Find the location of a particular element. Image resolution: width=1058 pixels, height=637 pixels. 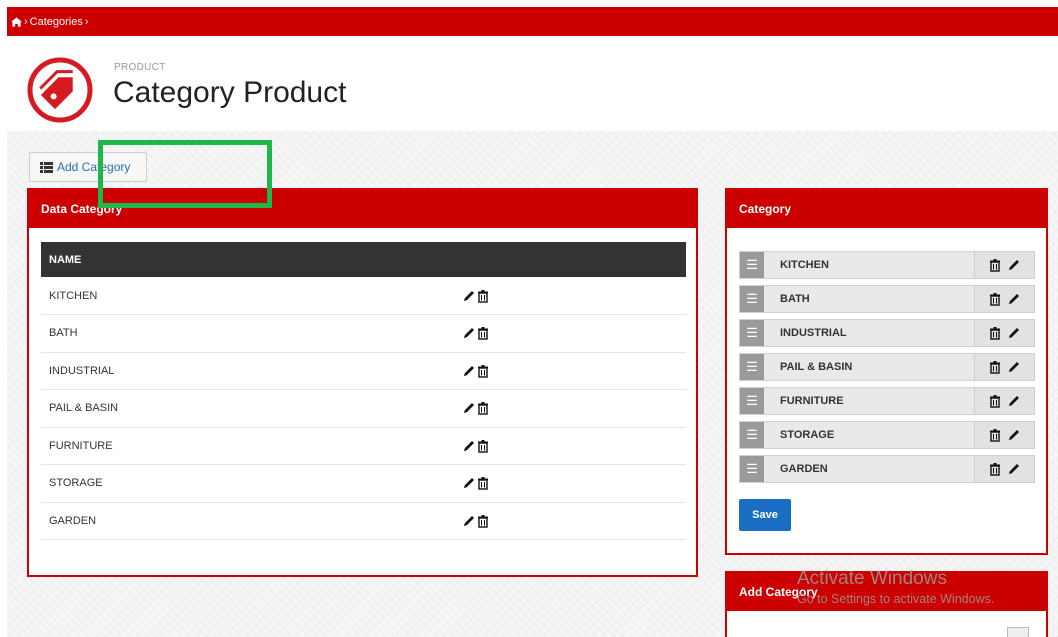

table-row: KITCHEN is located at coordinates (363, 296).